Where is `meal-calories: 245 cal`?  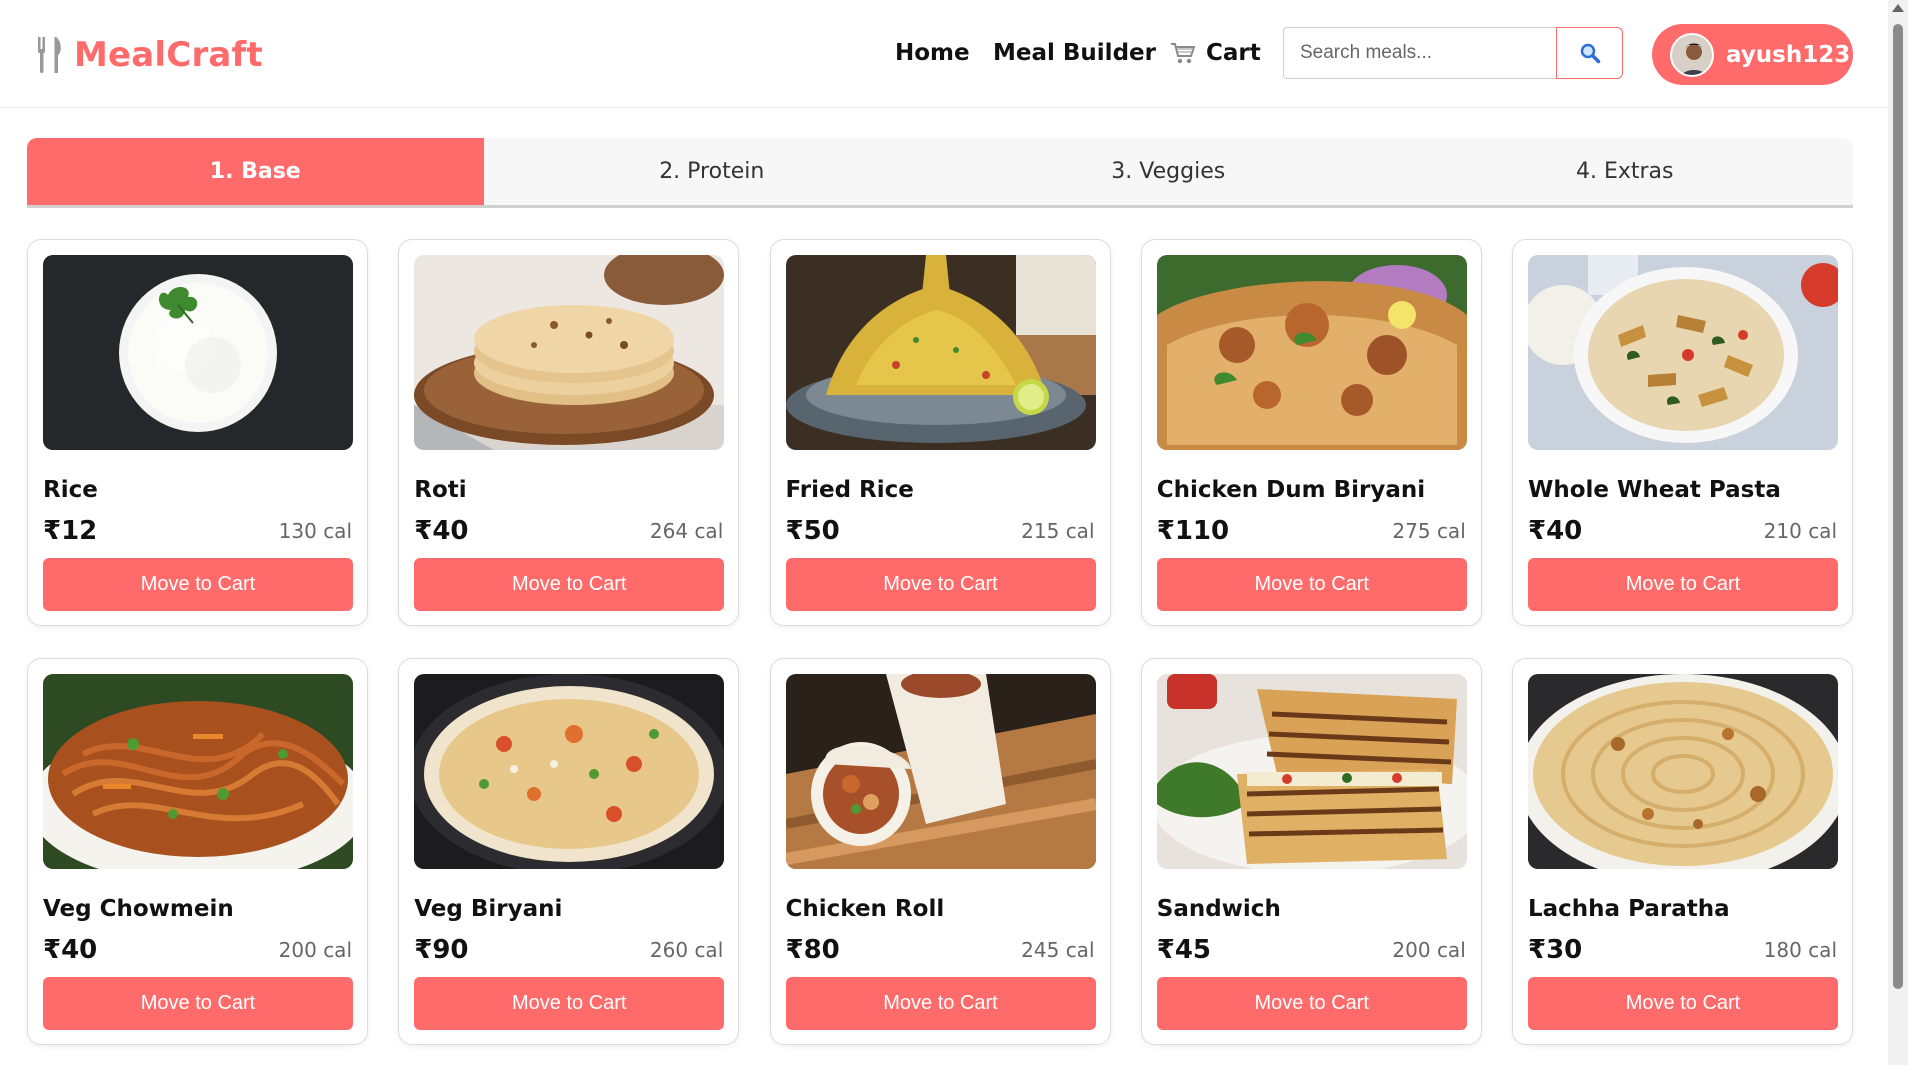 meal-calories: 245 cal is located at coordinates (1058, 950).